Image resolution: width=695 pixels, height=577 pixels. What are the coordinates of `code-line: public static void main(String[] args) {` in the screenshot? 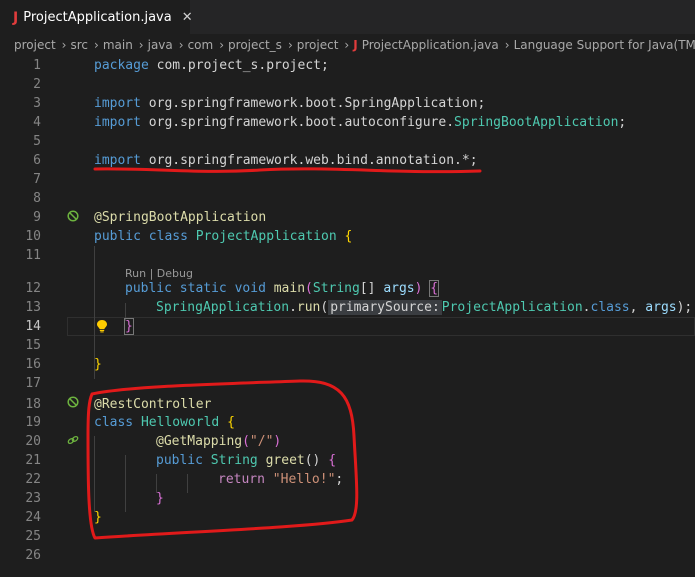 It's located at (282, 288).